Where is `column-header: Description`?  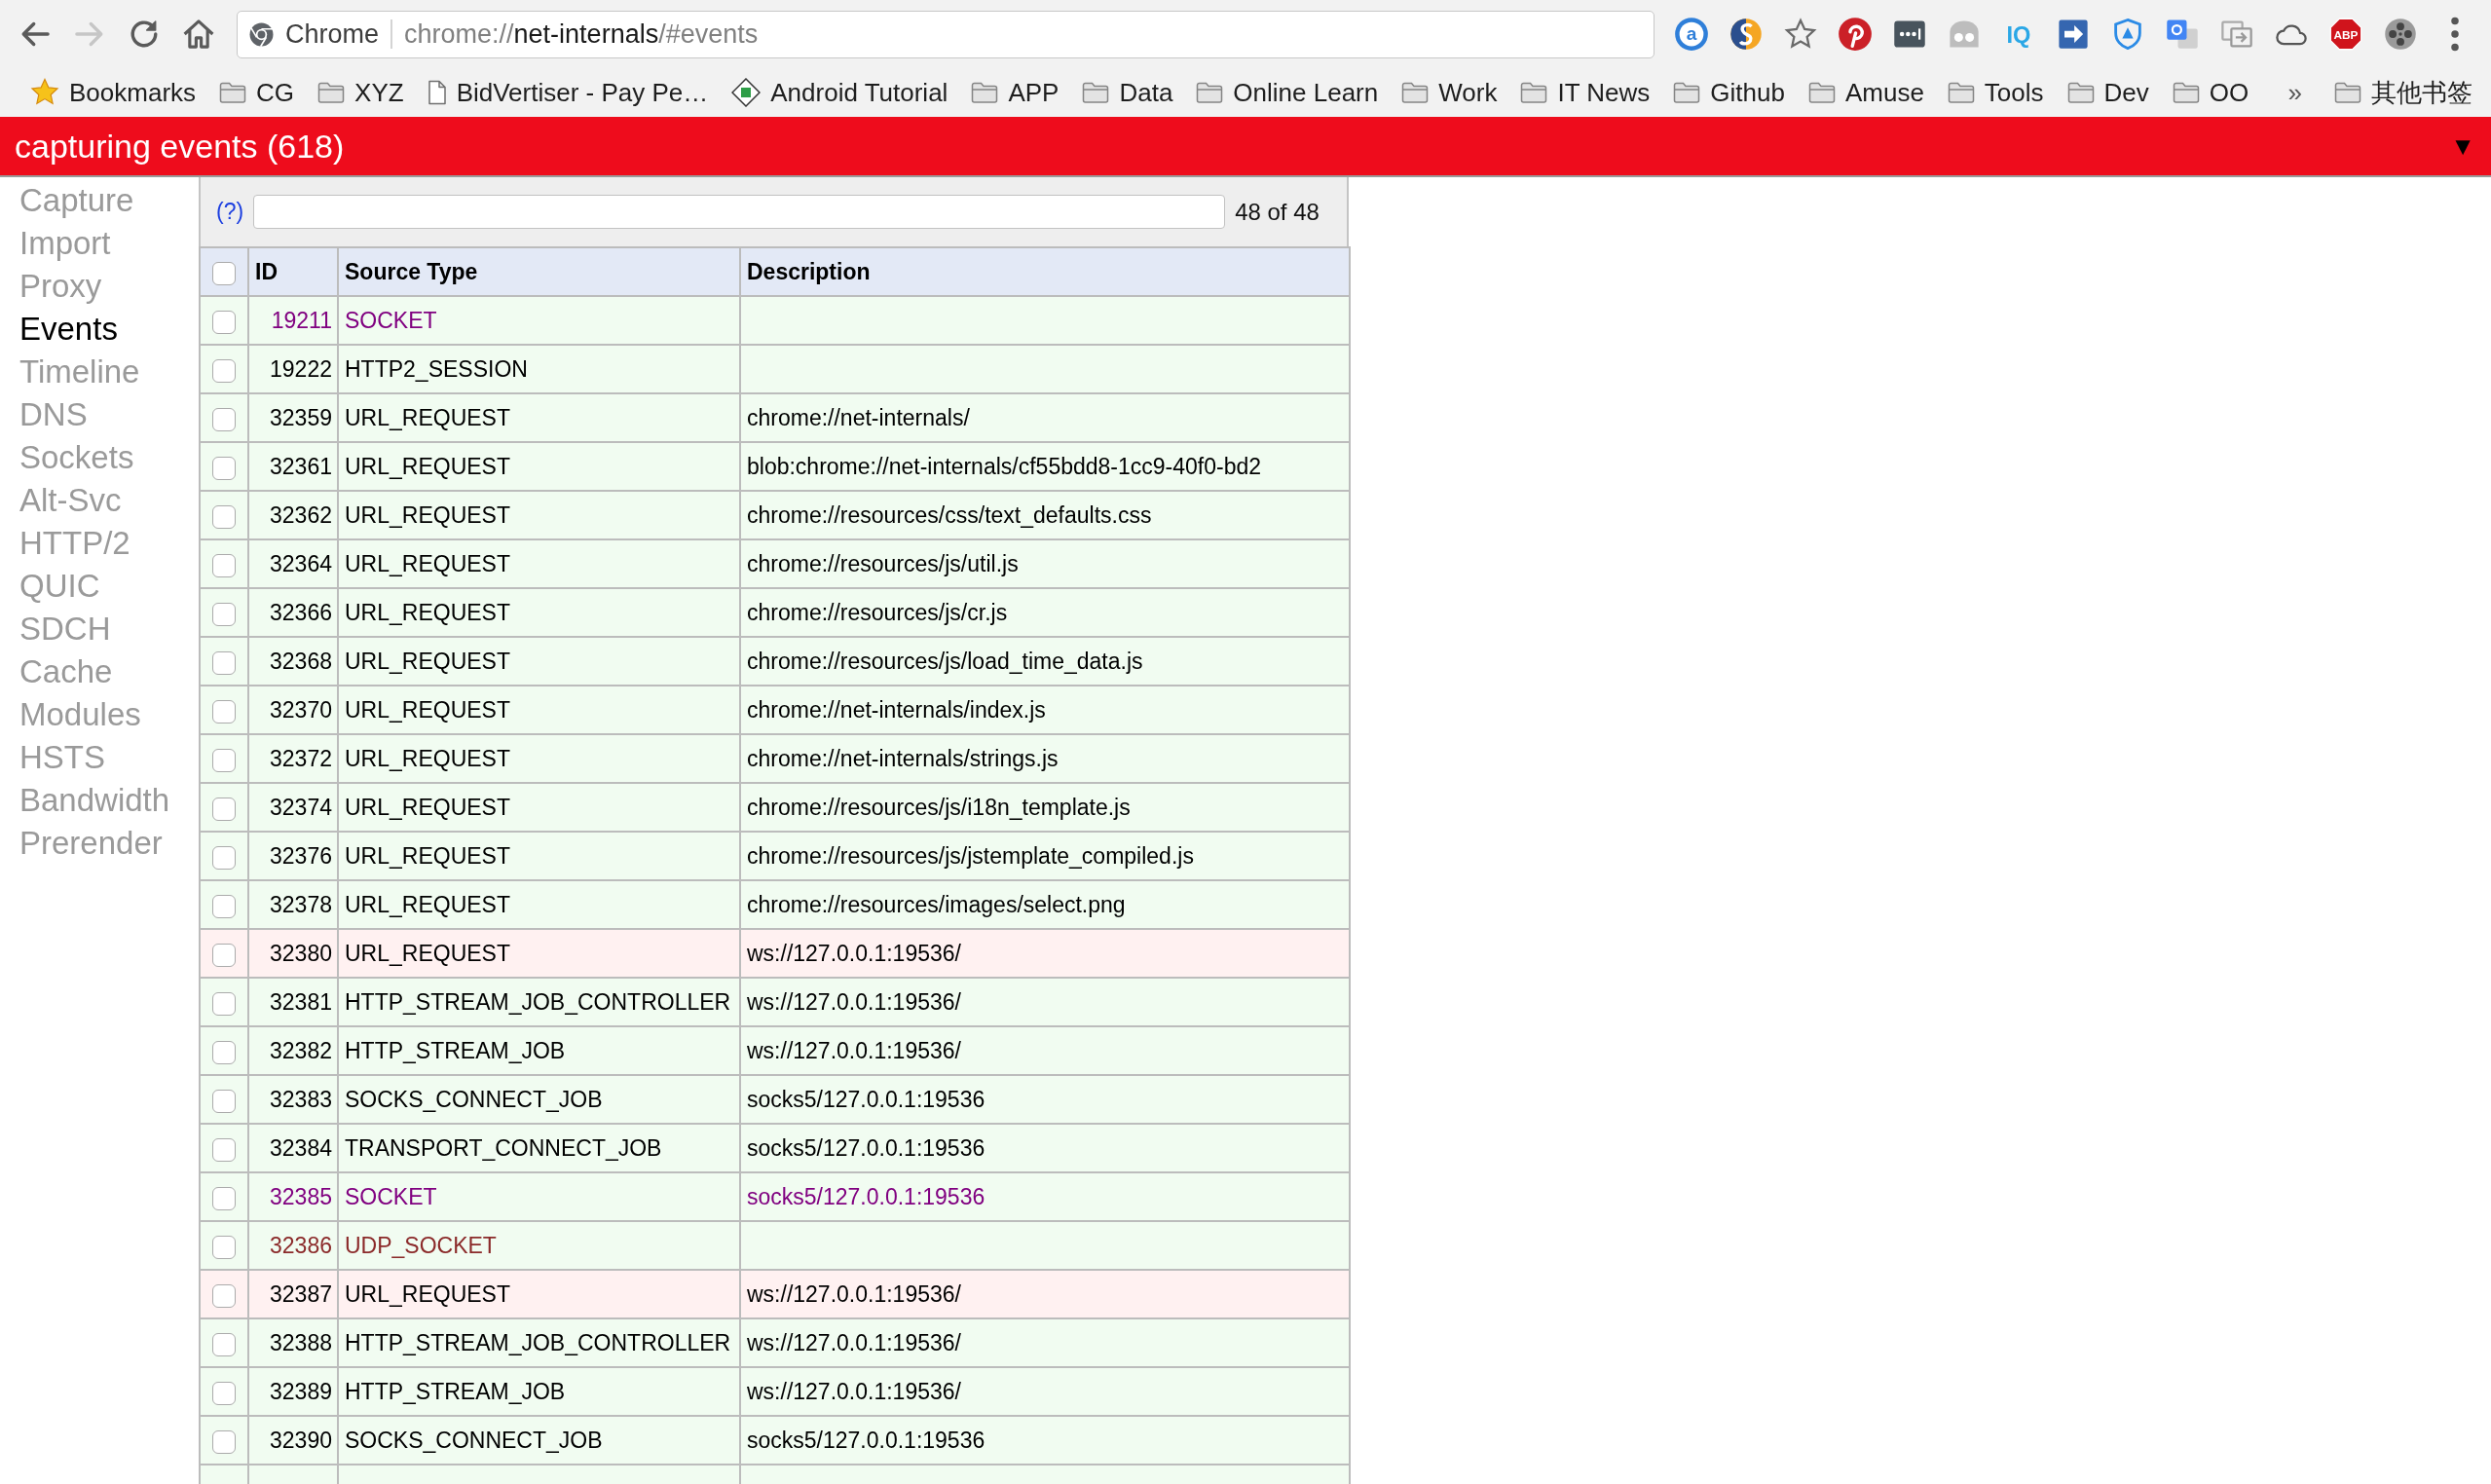 column-header: Description is located at coordinates (1045, 271).